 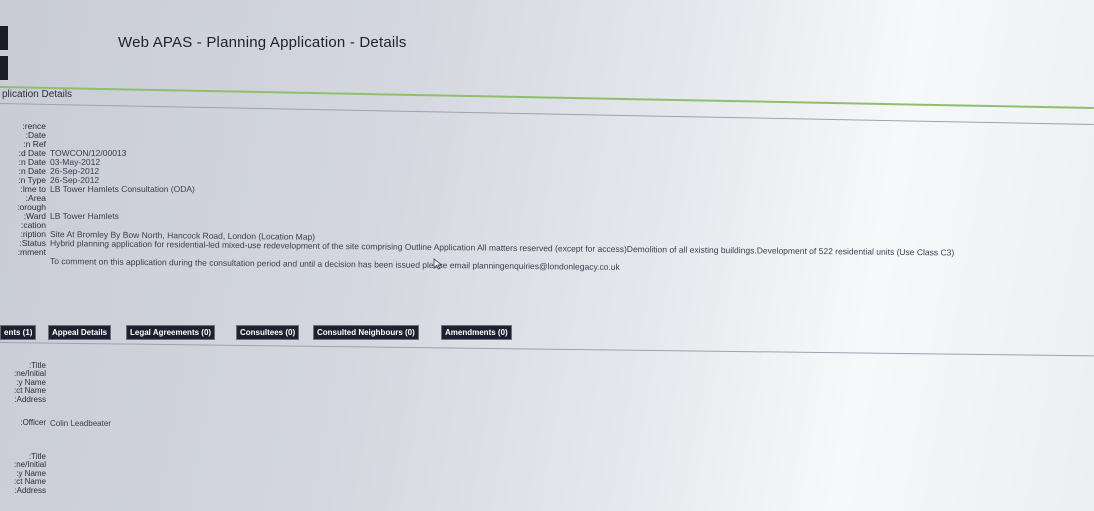 What do you see at coordinates (80, 332) in the screenshot?
I see `tab-appeal-details: Appeal Details` at bounding box center [80, 332].